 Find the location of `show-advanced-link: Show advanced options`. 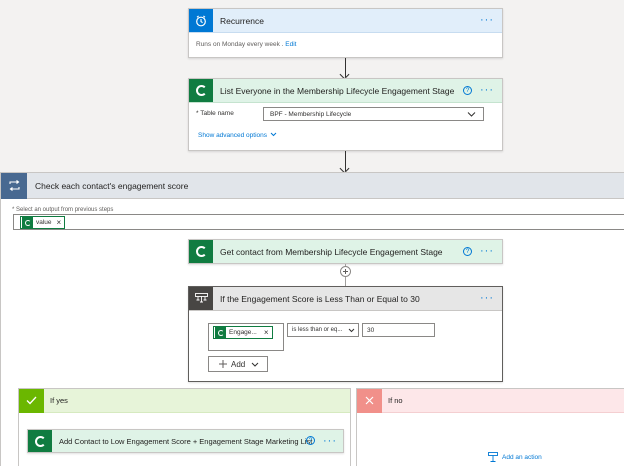

show-advanced-link: Show advanced options is located at coordinates (233, 135).